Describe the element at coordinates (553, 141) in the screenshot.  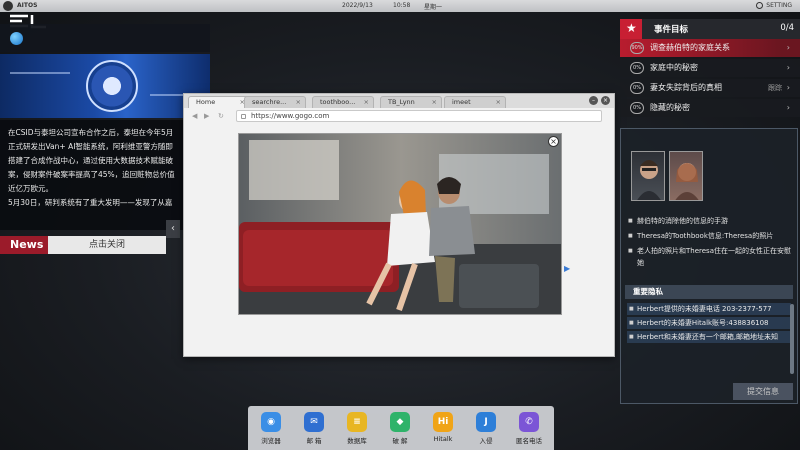
I see `close-photo-icon: ×` at that location.